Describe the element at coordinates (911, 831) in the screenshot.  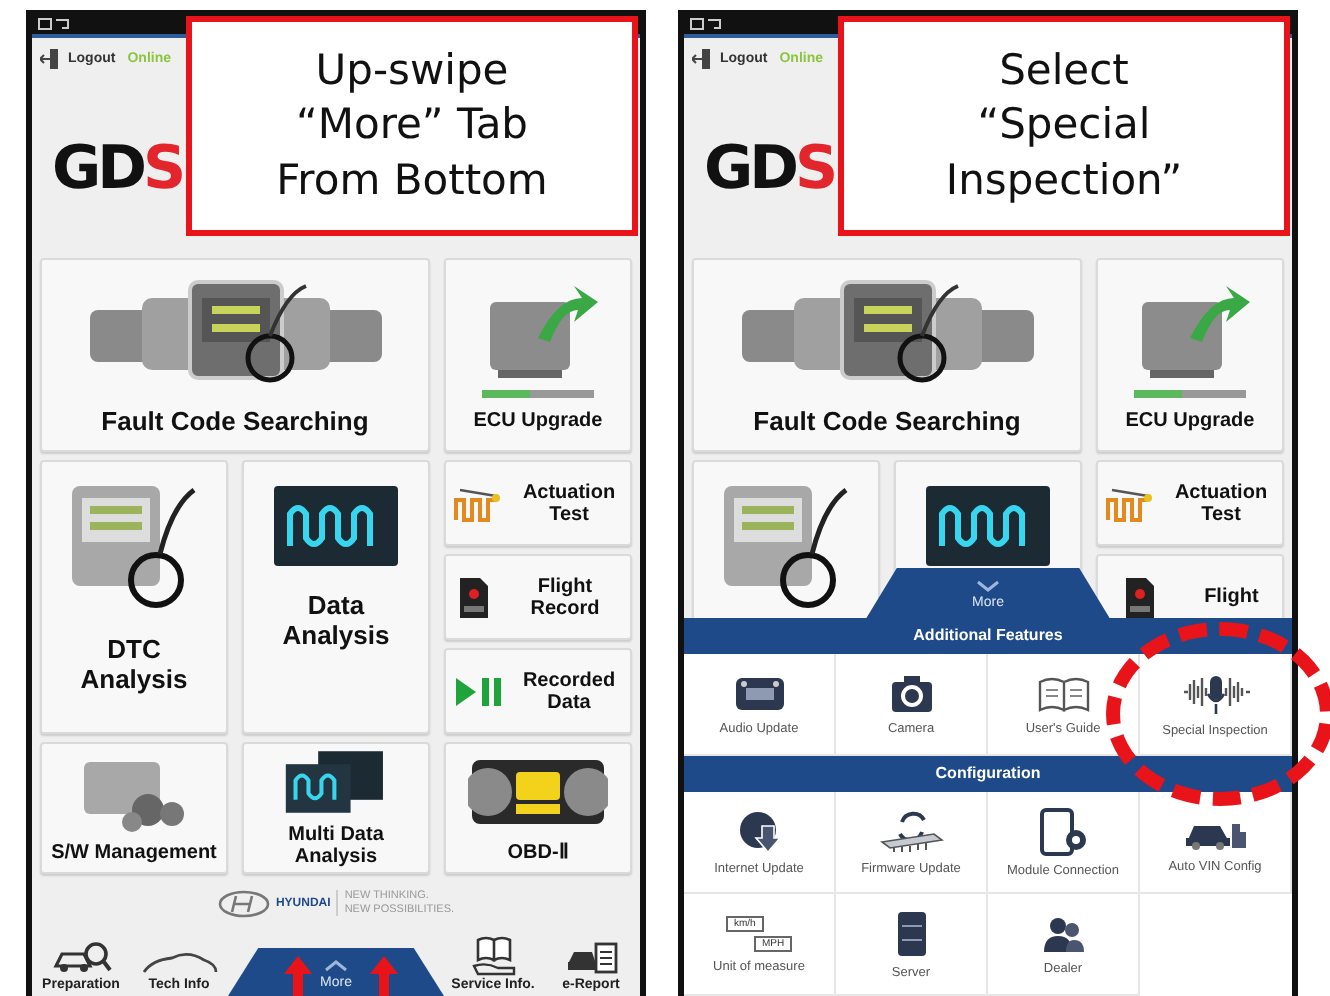
I see `chip-refresh-icon` at that location.